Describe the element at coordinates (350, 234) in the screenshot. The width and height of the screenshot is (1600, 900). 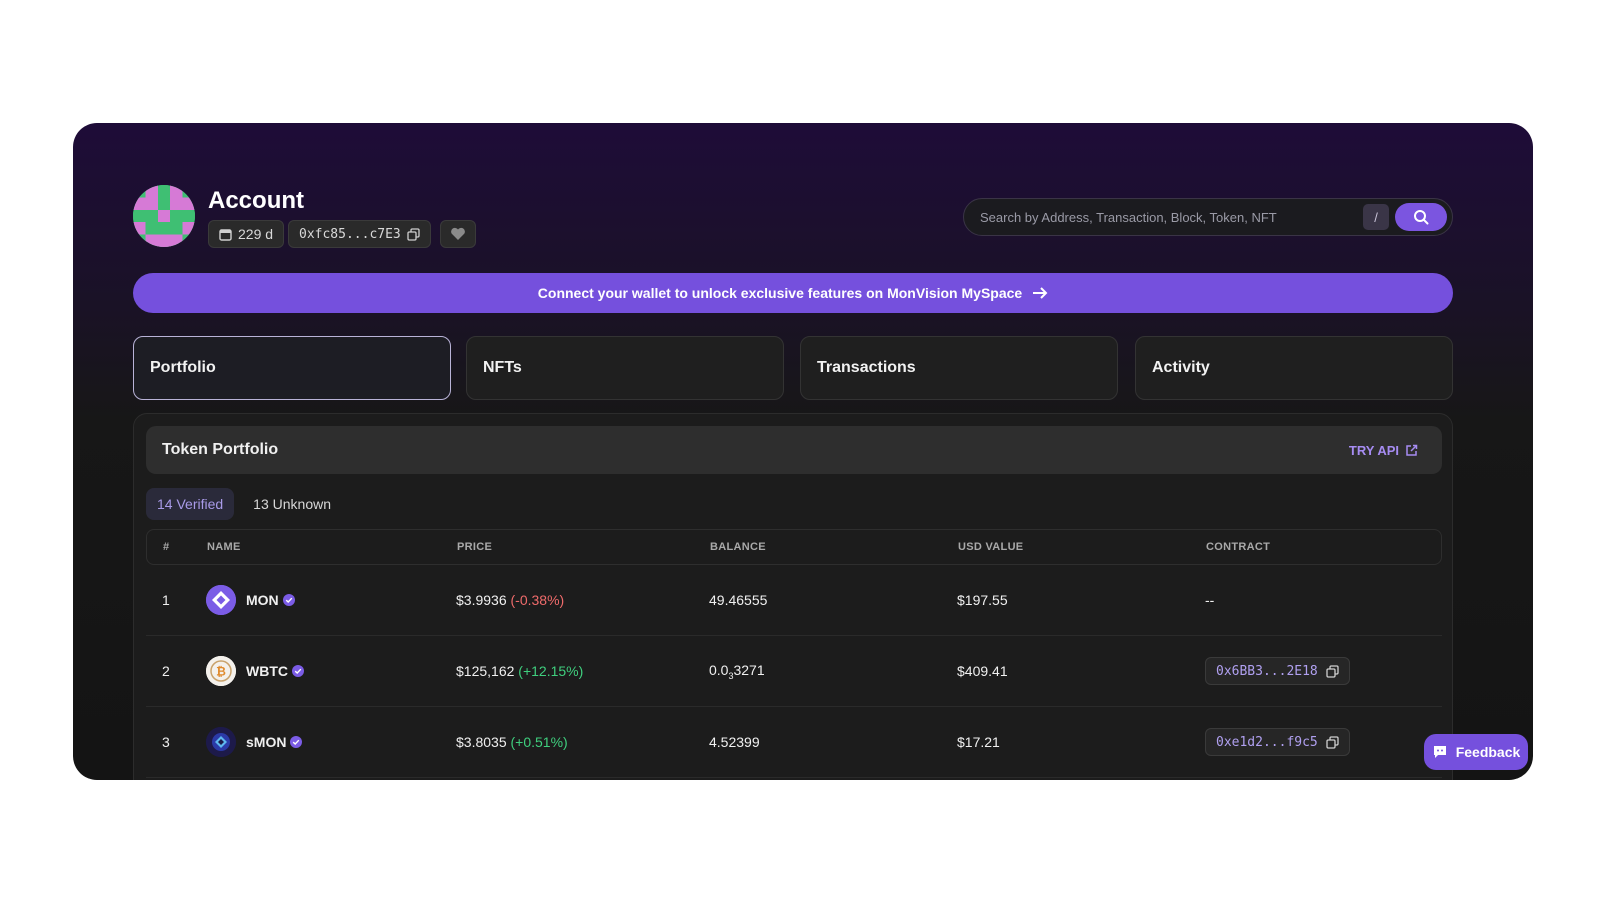
I see `address-text: 0xfc85...c7E3` at that location.